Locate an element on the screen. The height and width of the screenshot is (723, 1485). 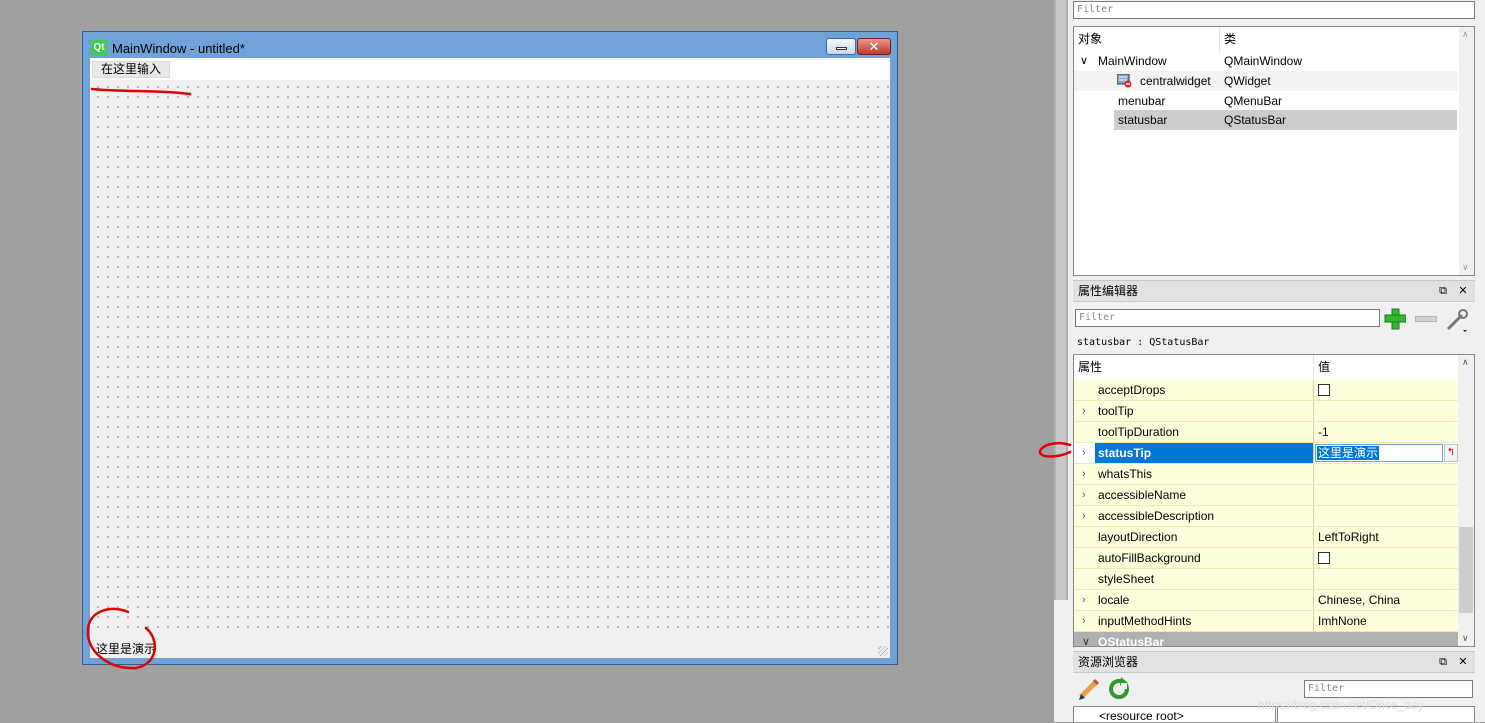
tree-row-mainwindow: ∨ MainWindow QMainWindow is located at coordinates (1266, 61).